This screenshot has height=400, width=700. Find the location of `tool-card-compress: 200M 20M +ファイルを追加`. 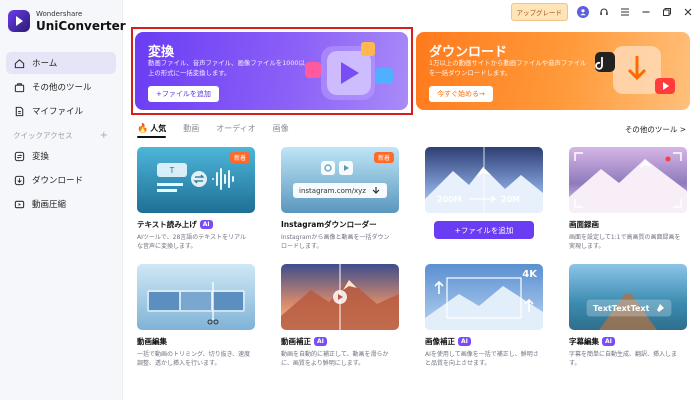

tool-card-compress: 200M 20M +ファイルを追加 is located at coordinates (484, 193).